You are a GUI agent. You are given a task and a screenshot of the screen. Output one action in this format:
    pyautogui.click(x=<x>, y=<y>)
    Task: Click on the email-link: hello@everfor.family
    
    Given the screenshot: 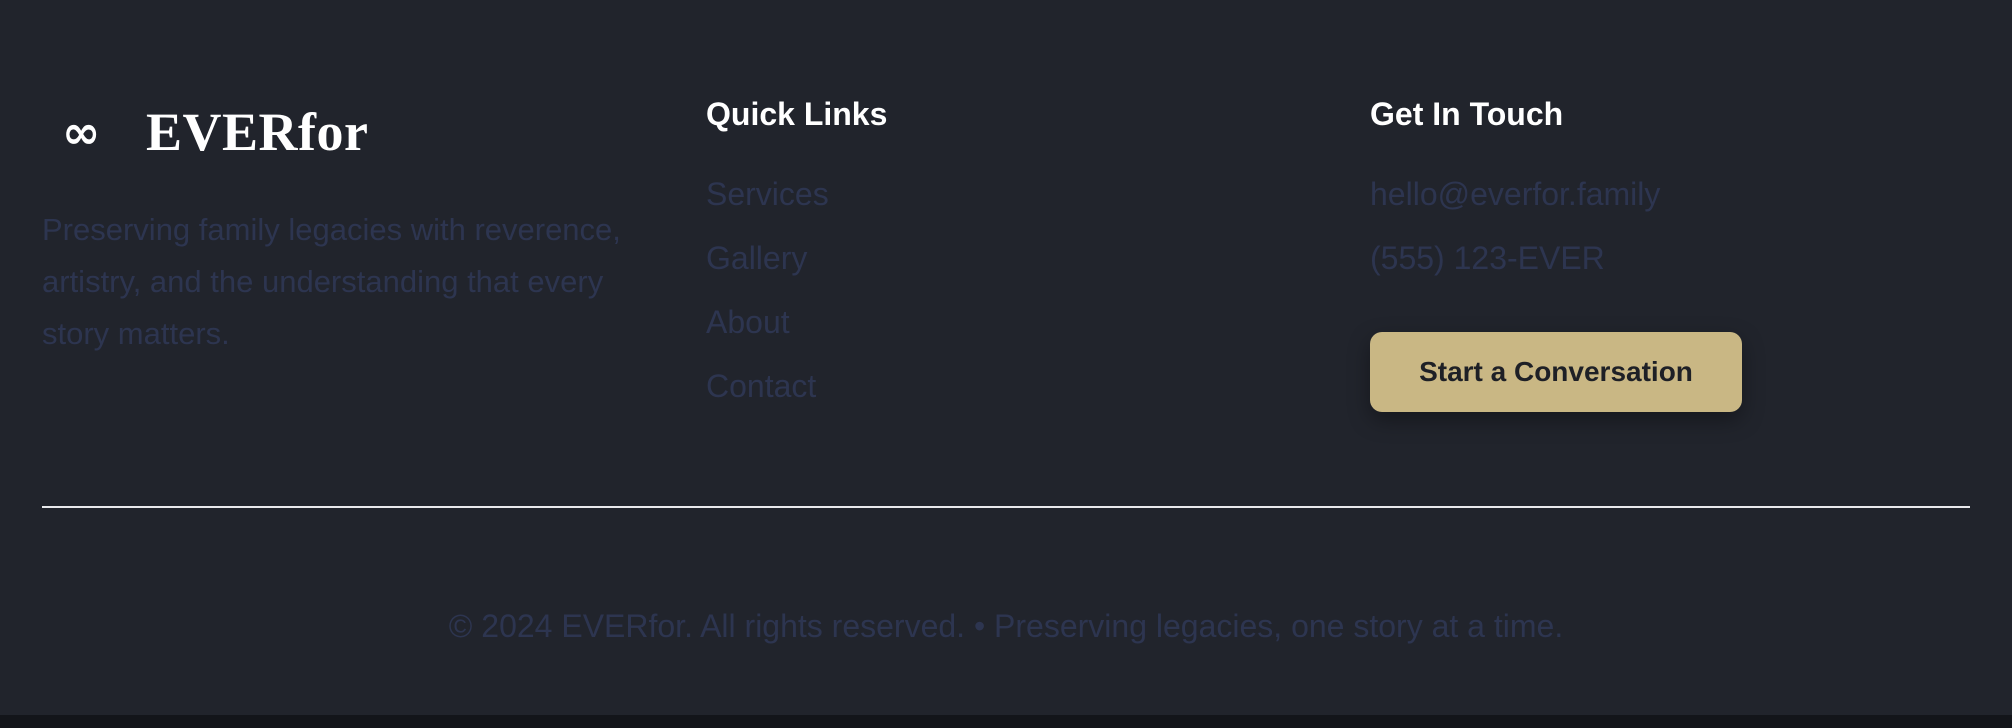 What is the action you would take?
    pyautogui.click(x=1650, y=194)
    